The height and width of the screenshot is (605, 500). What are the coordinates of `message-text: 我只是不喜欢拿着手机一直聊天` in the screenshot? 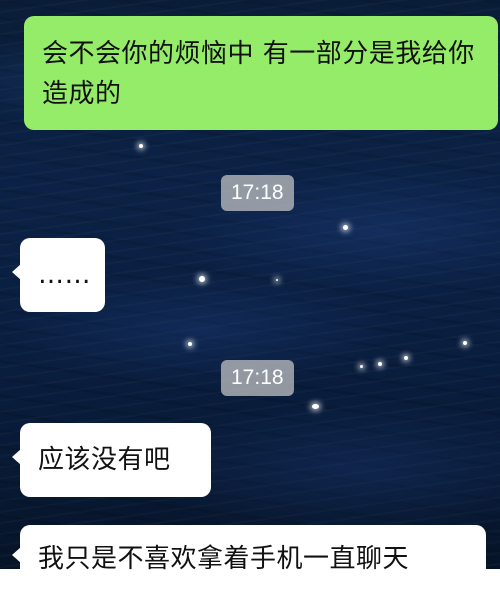 It's located at (224, 559).